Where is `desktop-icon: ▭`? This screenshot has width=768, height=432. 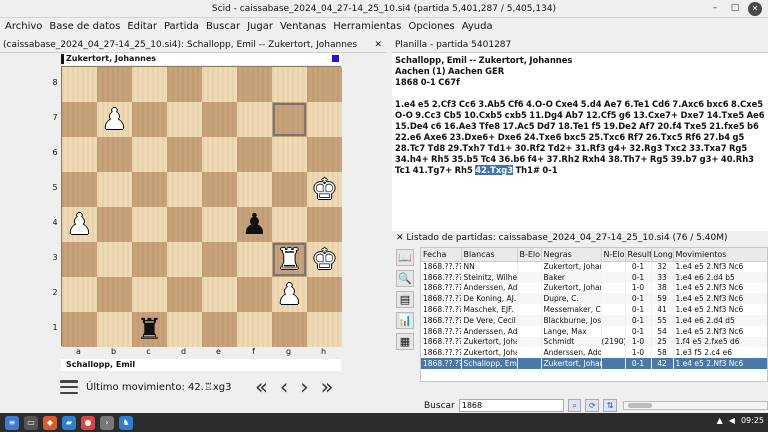 desktop-icon: ▭ is located at coordinates (31, 422).